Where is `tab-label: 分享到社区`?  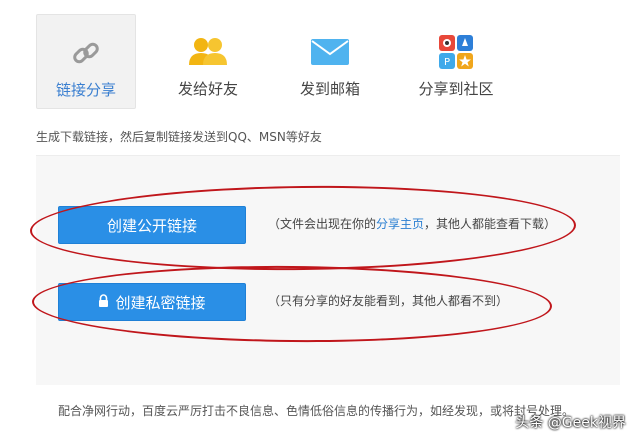 tab-label: 分享到社区 is located at coordinates (456, 89).